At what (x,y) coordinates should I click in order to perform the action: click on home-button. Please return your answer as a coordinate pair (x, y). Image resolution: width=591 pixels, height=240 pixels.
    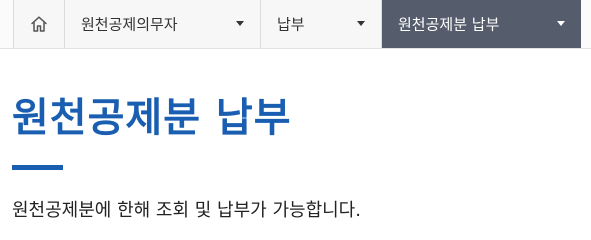
    Looking at the image, I should click on (39, 24).